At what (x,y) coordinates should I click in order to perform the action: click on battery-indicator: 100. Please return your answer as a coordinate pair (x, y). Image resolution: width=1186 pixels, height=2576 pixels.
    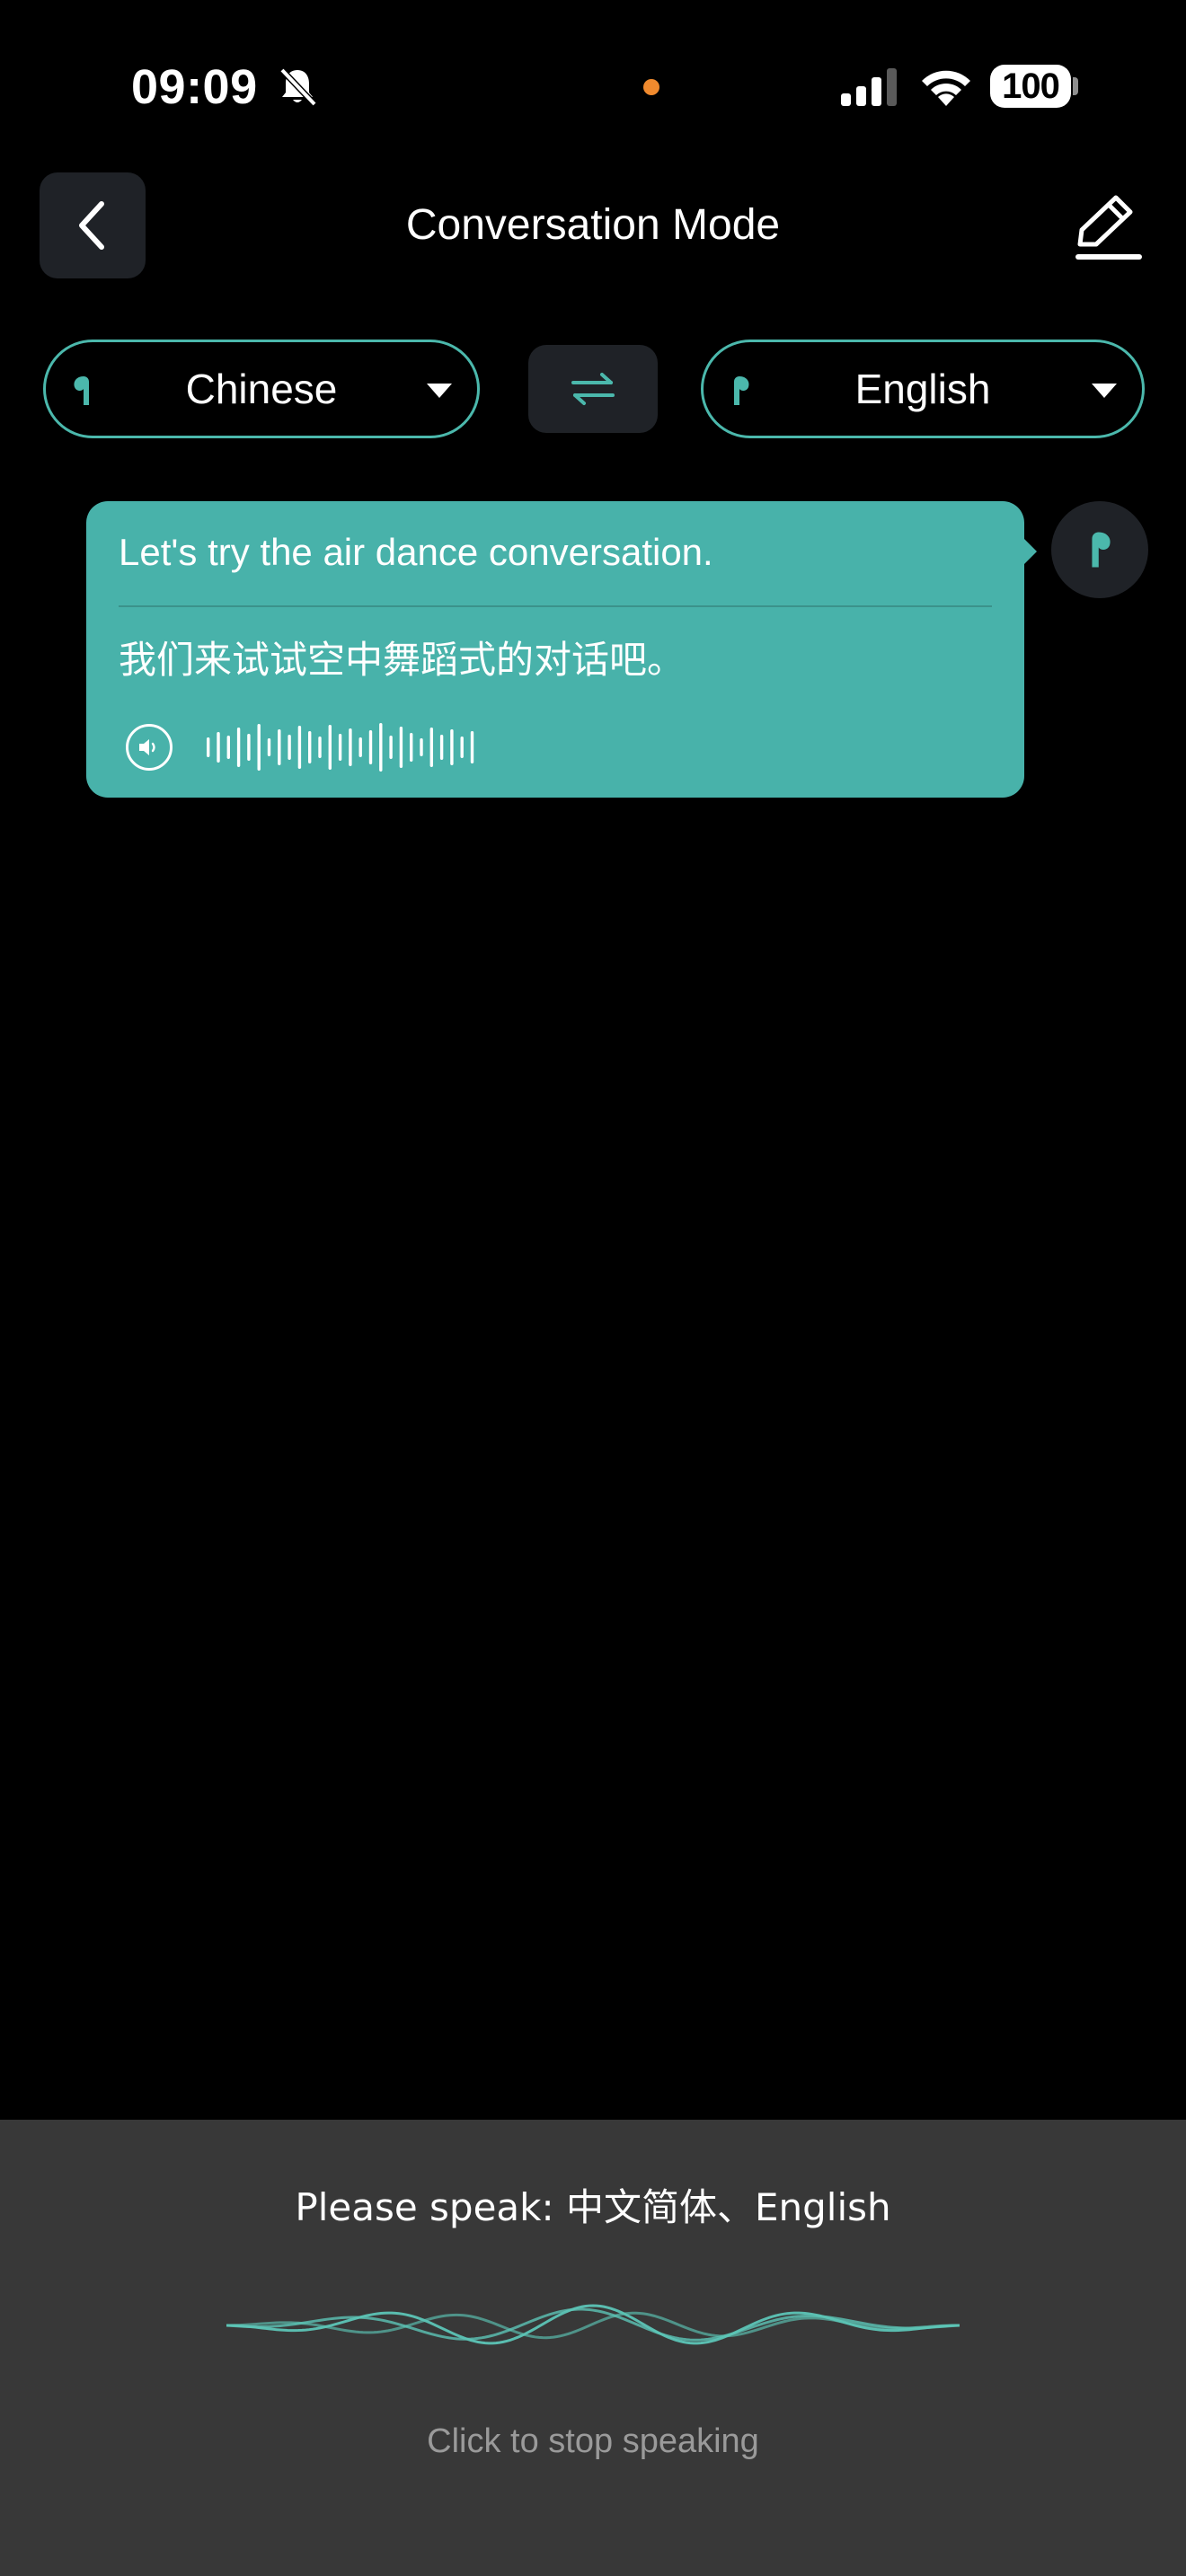
    Looking at the image, I should click on (1030, 86).